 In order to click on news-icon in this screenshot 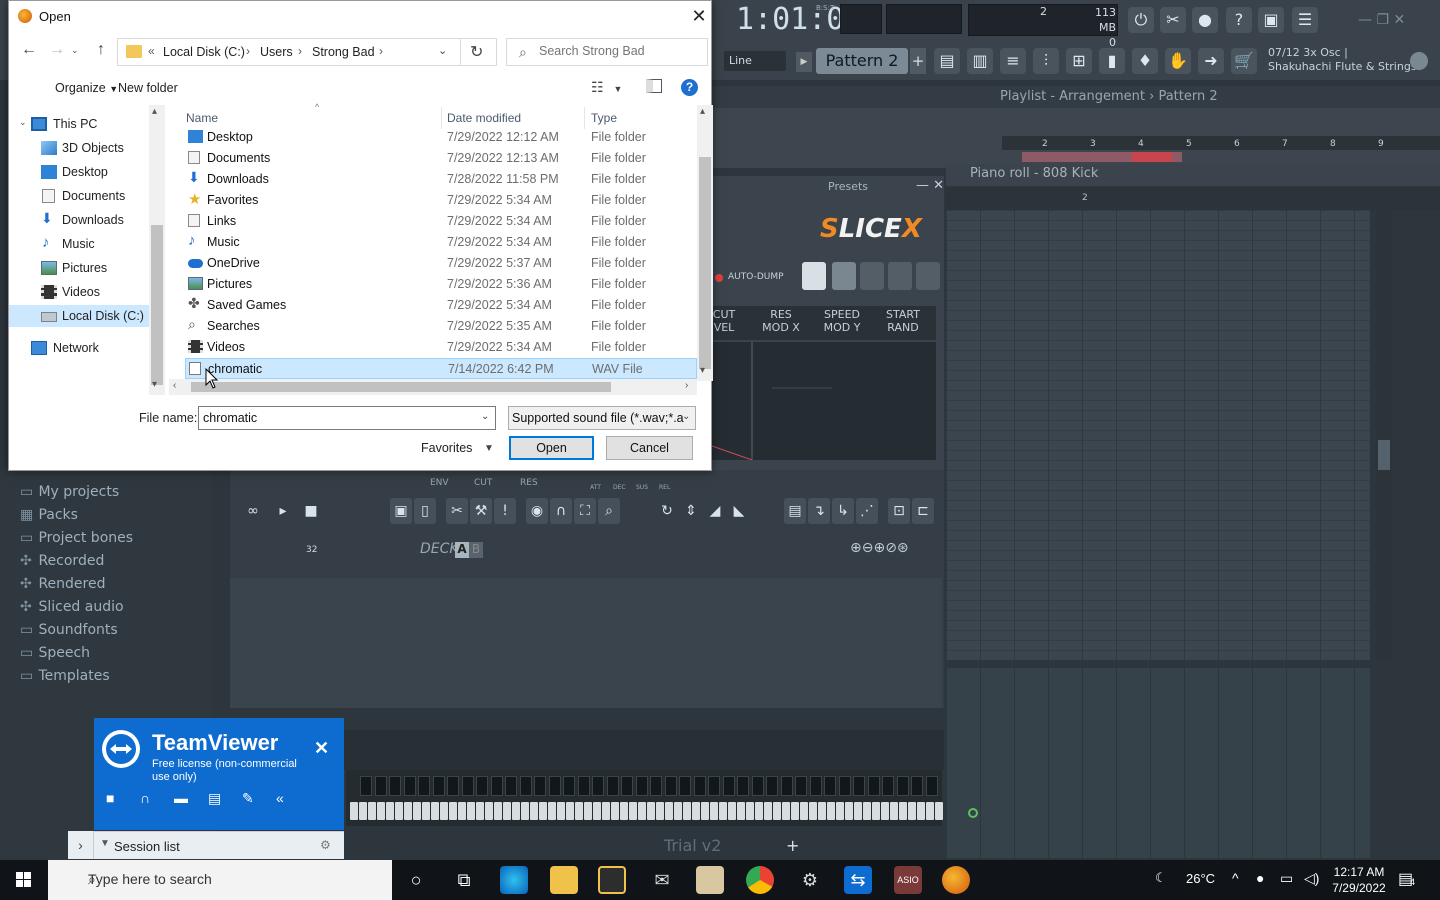, I will do `click(1419, 61)`.